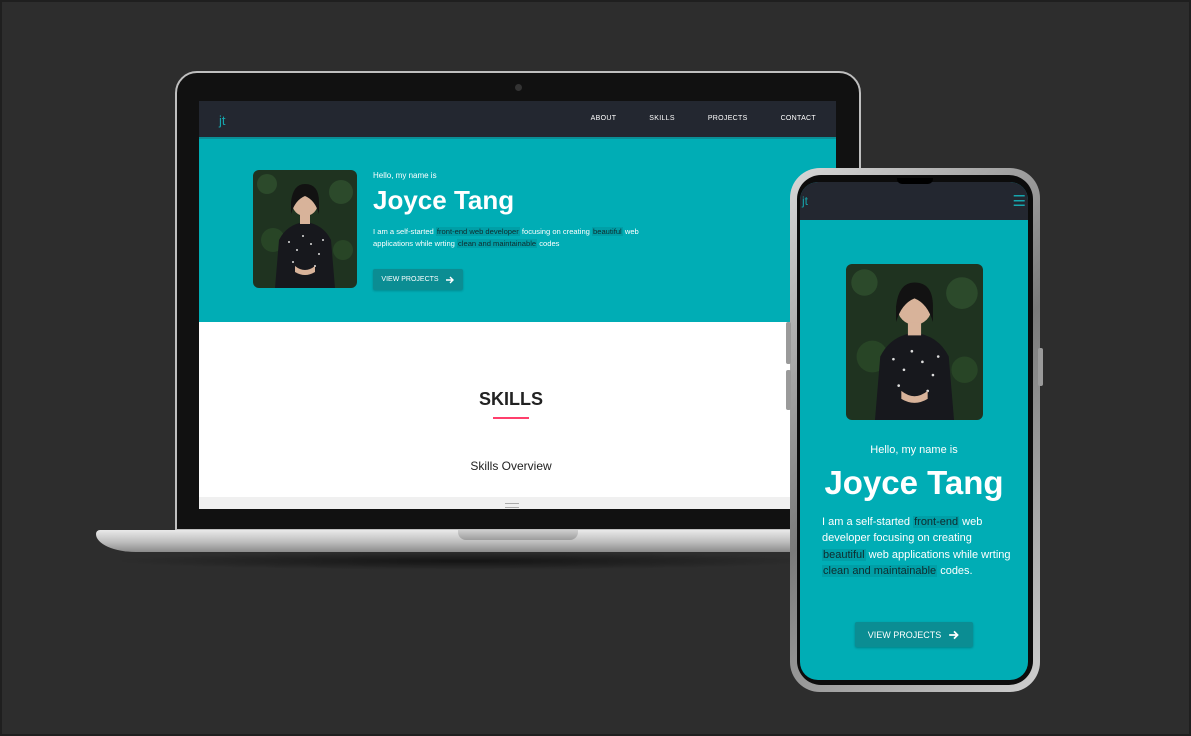  What do you see at coordinates (955, 571) in the screenshot?
I see `desc-part: codes.` at bounding box center [955, 571].